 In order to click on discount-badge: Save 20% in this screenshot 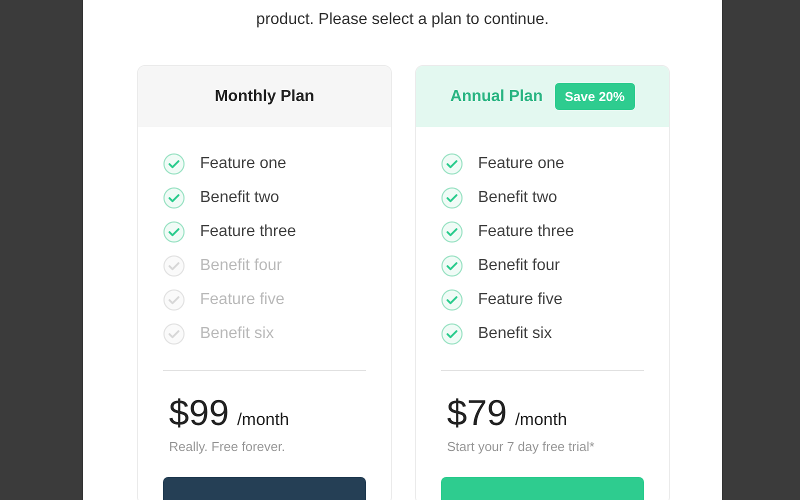, I will do `click(594, 96)`.